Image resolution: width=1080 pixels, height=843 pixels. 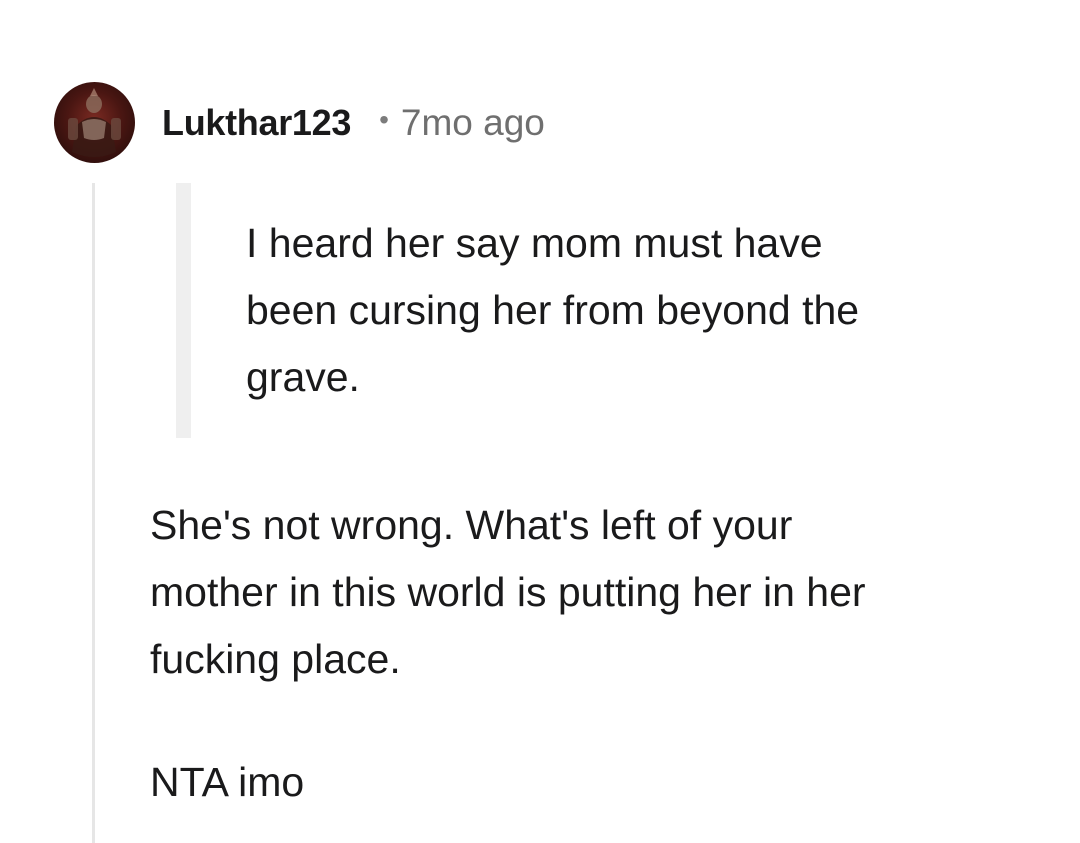 I want to click on user-avatar, so click(x=94, y=122).